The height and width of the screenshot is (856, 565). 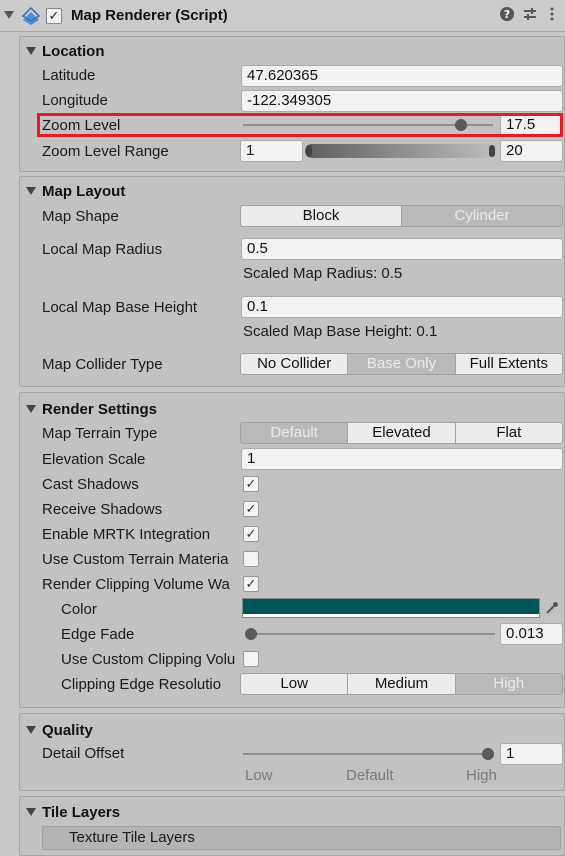 What do you see at coordinates (31, 15) in the screenshot?
I see `script-icon` at bounding box center [31, 15].